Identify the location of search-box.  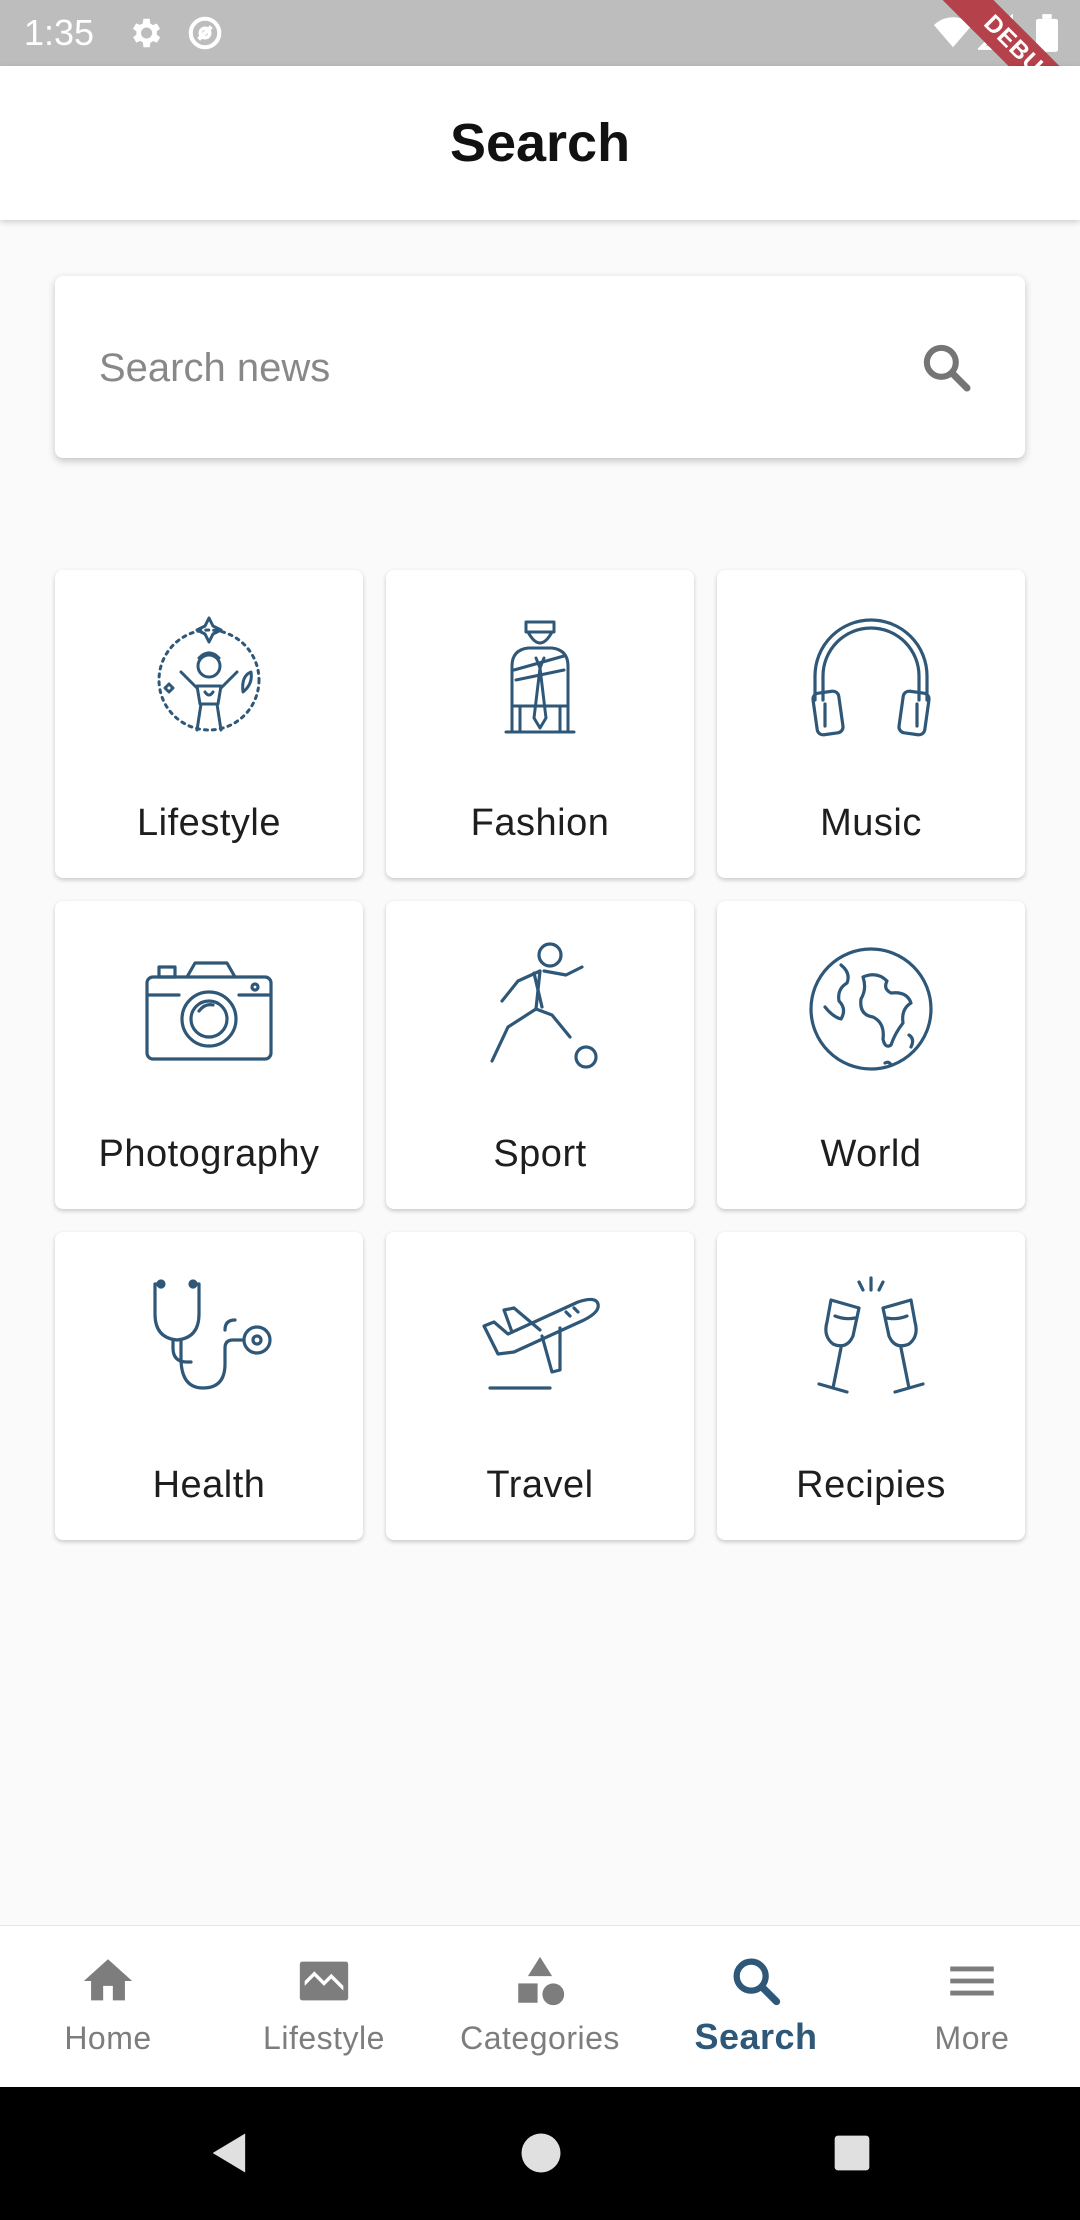
(540, 367).